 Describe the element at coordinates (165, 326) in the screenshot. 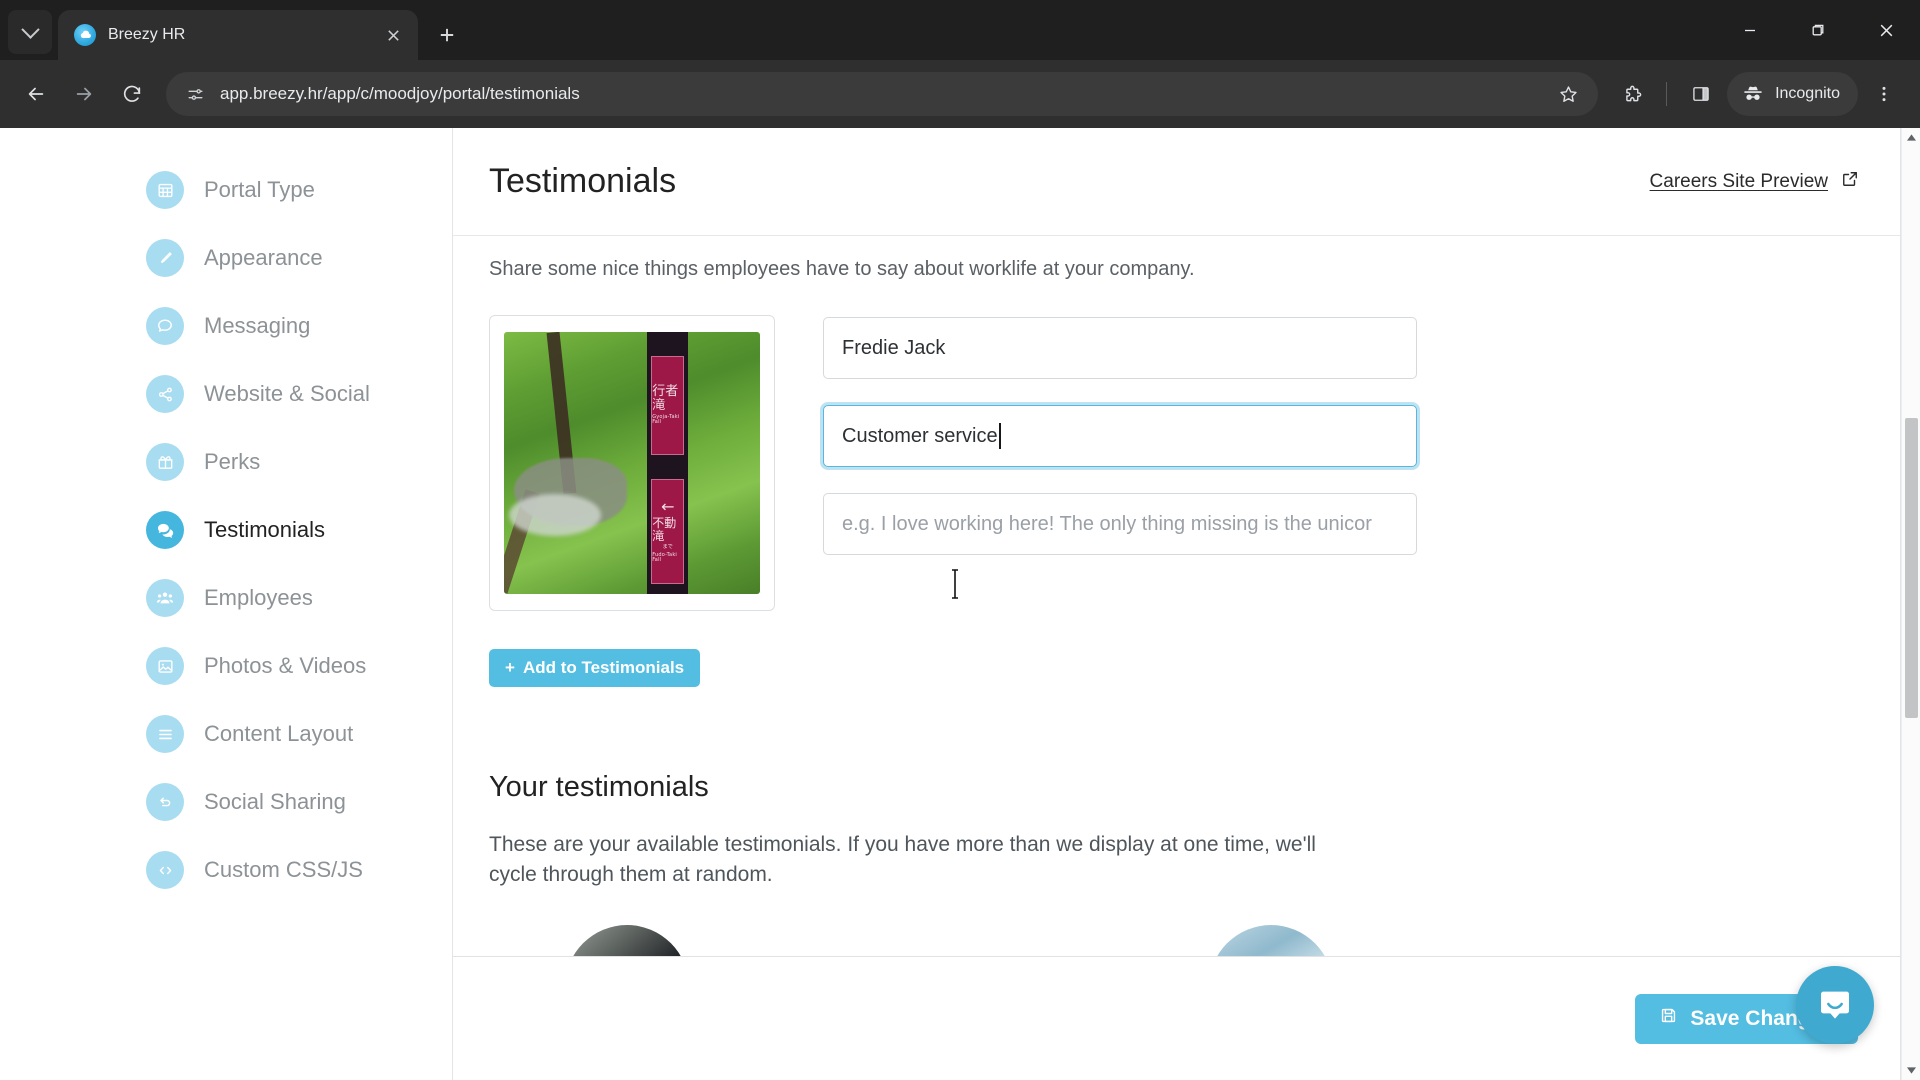

I see `chat-bubble-icon` at that location.